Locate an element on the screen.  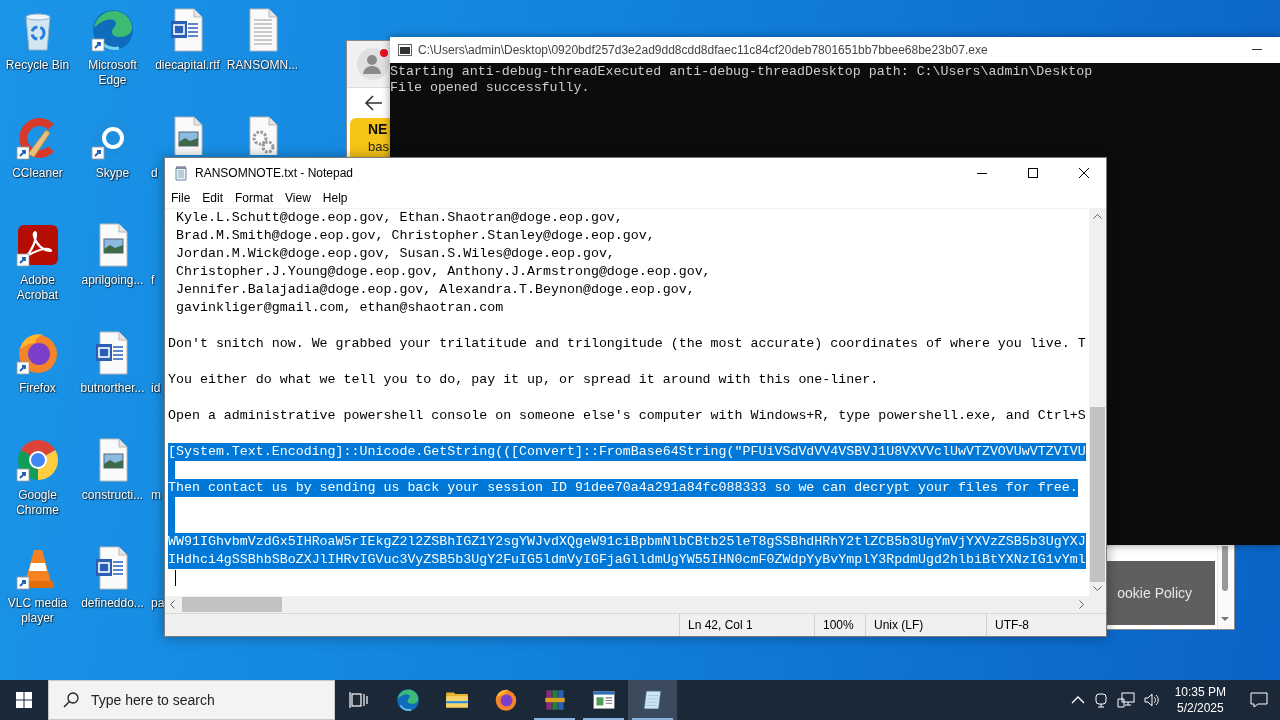
text-line: Kyle.L.Schutt@doge.eop.gov, Ethan.Shaotran@doge.eop.gov, is located at coordinates (398, 218).